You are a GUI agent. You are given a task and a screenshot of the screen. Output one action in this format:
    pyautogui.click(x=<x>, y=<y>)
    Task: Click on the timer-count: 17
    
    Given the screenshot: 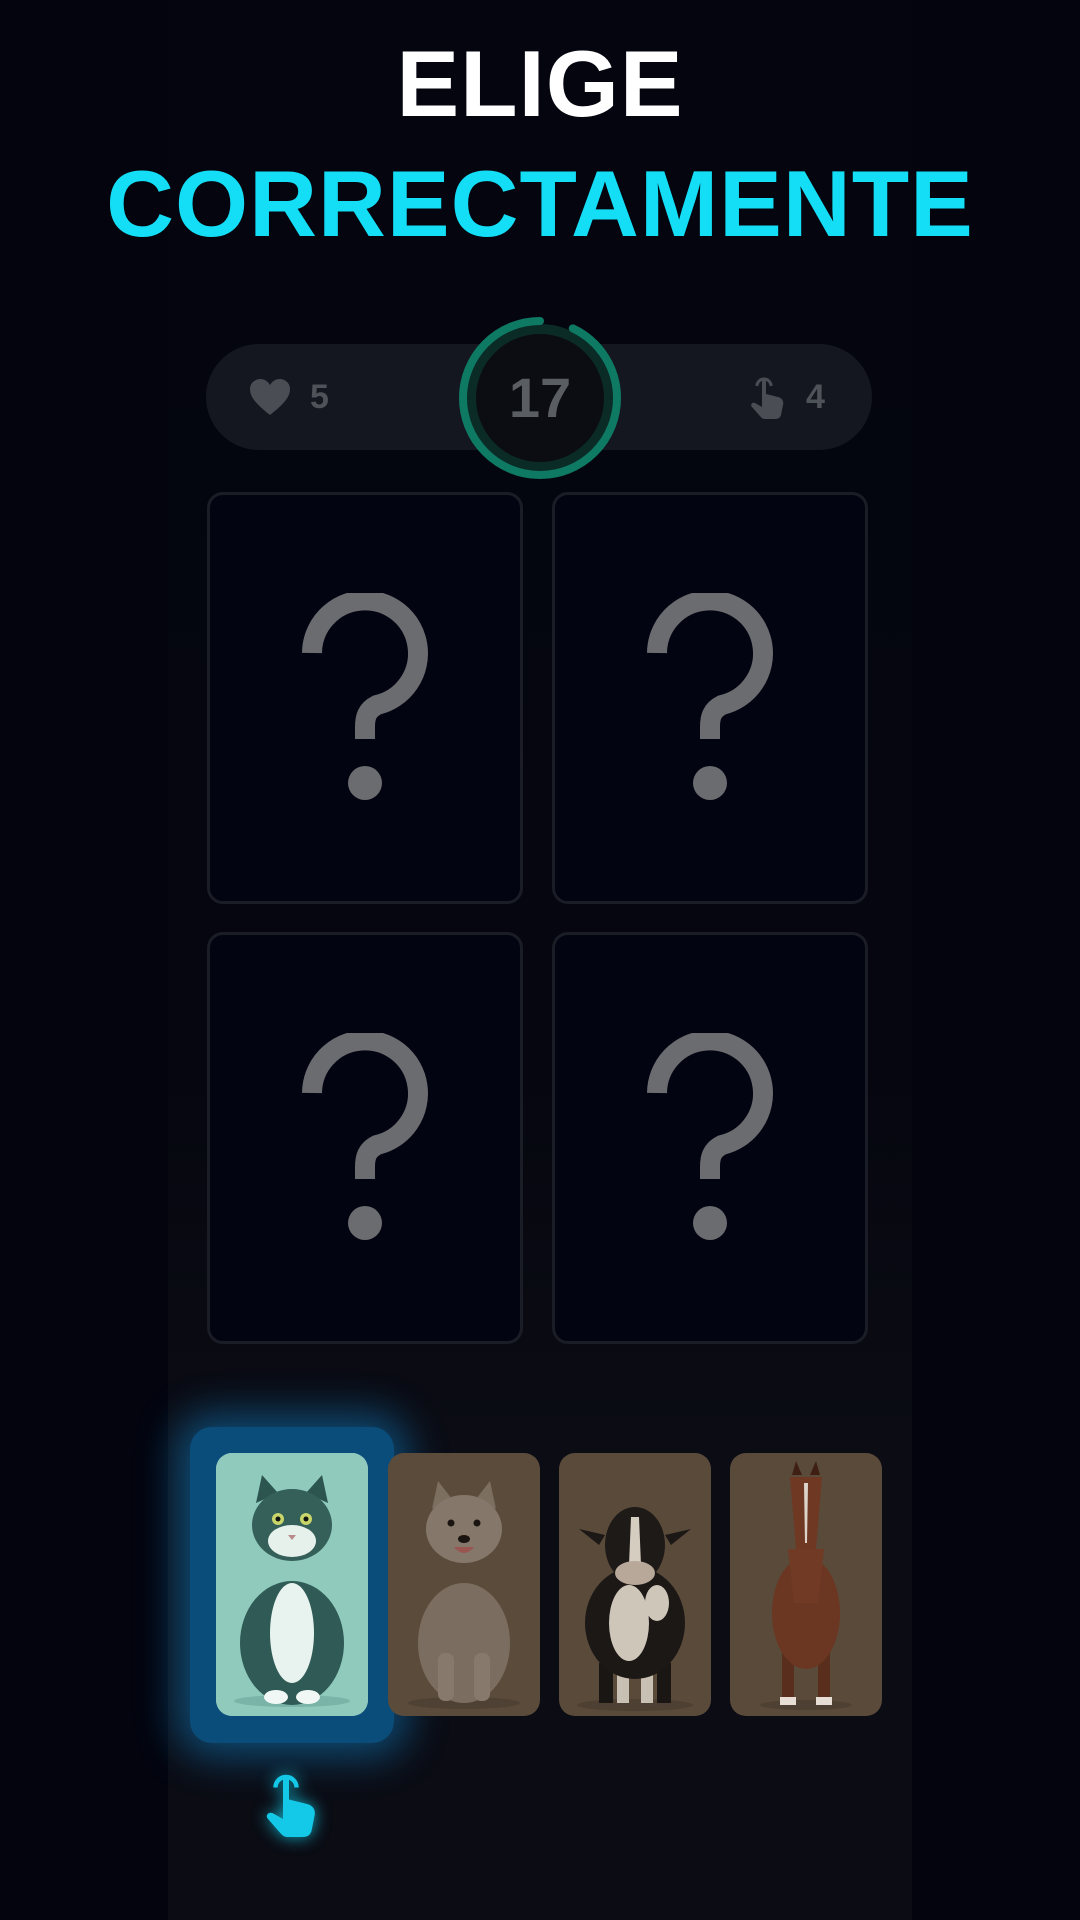 What is the action you would take?
    pyautogui.click(x=540, y=397)
    